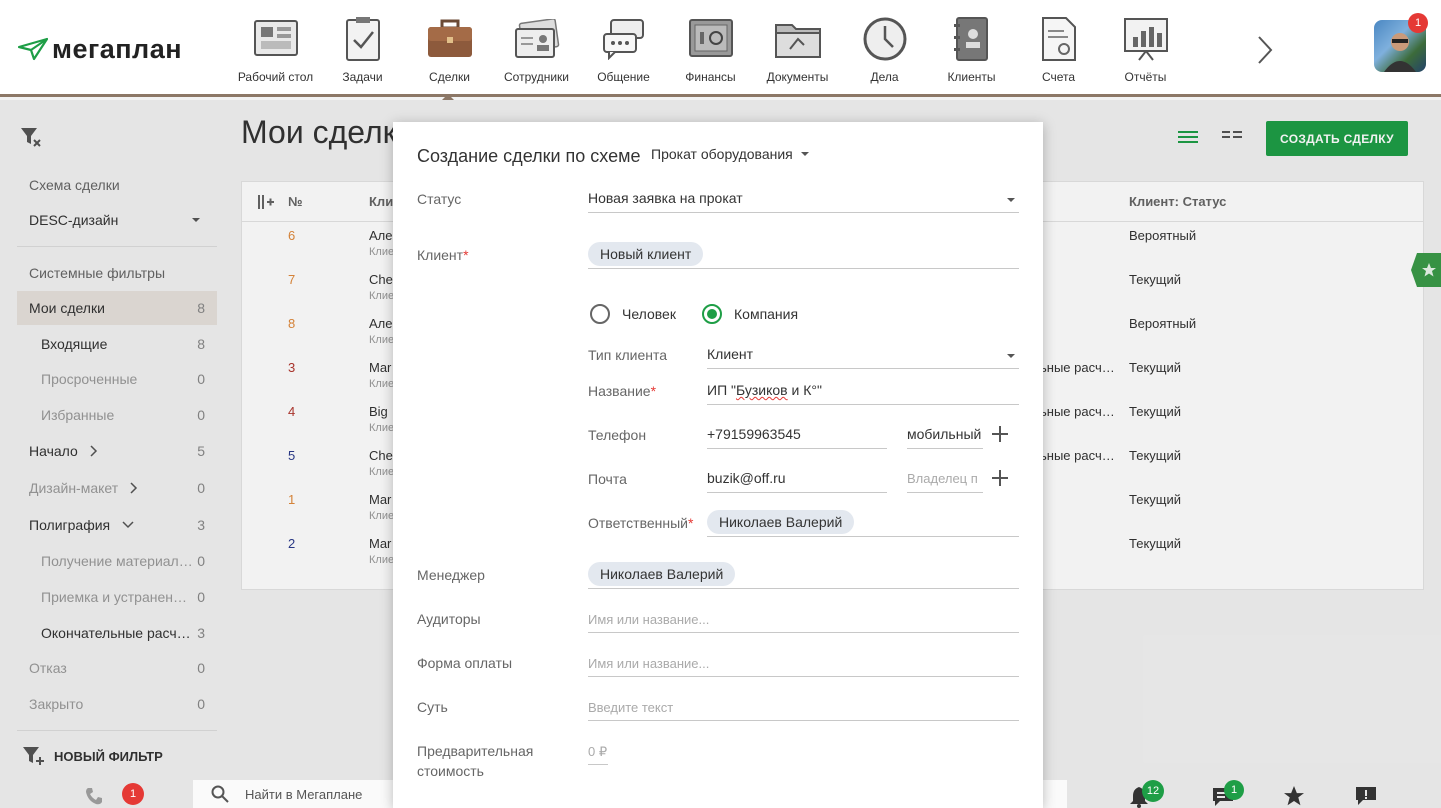 Image resolution: width=1441 pixels, height=808 pixels. I want to click on auditors-label: Аудиторы, so click(449, 619).